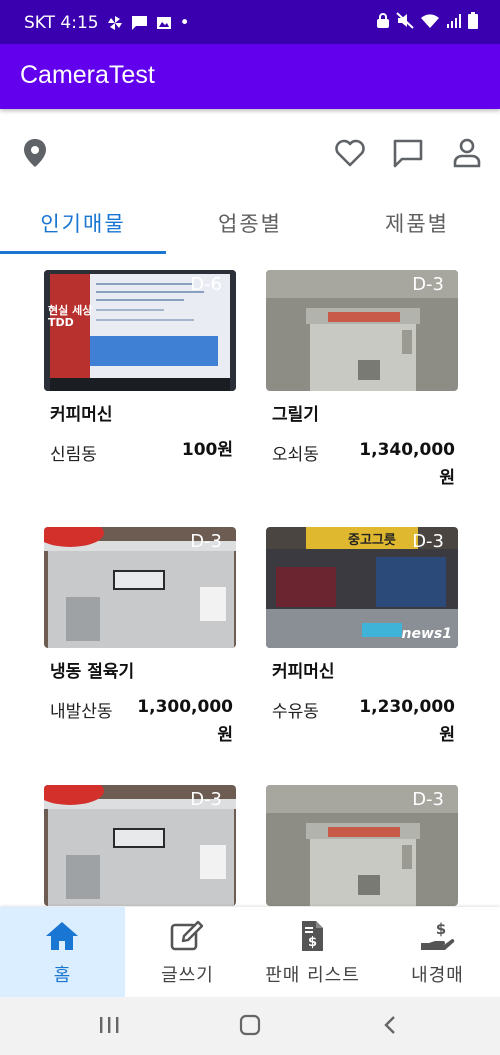 This screenshot has width=500, height=1055. What do you see at coordinates (407, 721) in the screenshot?
I see `product-price: 1,230,000원` at bounding box center [407, 721].